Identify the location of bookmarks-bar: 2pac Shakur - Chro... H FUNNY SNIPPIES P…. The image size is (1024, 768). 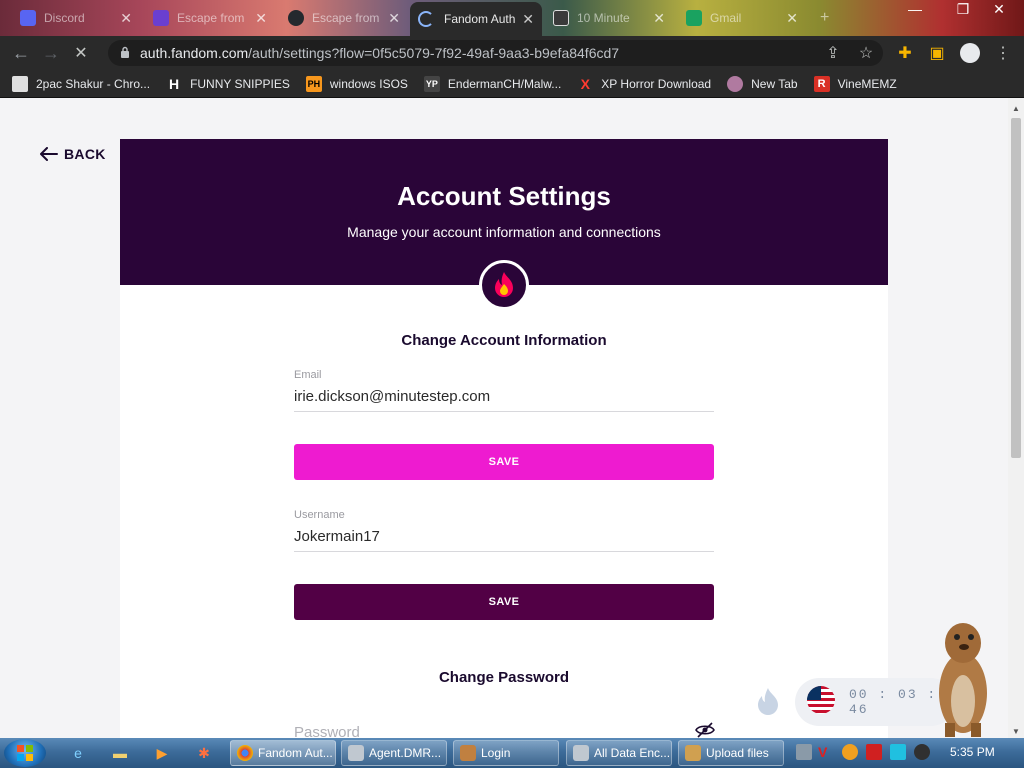
(512, 84).